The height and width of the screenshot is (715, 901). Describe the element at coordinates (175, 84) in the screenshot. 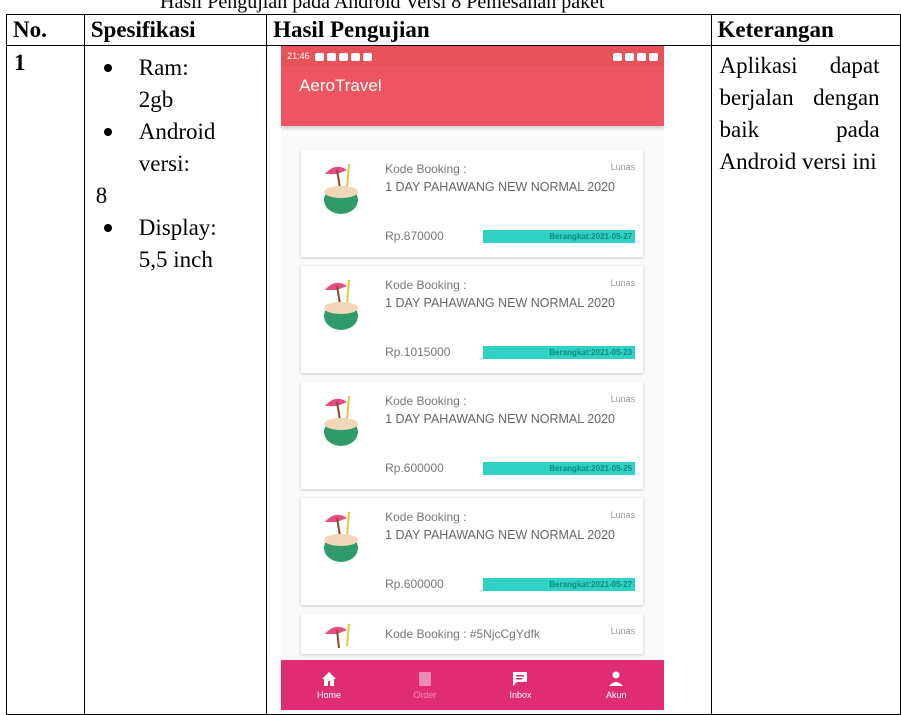

I see `spec-ram: Ram: 2gb` at that location.